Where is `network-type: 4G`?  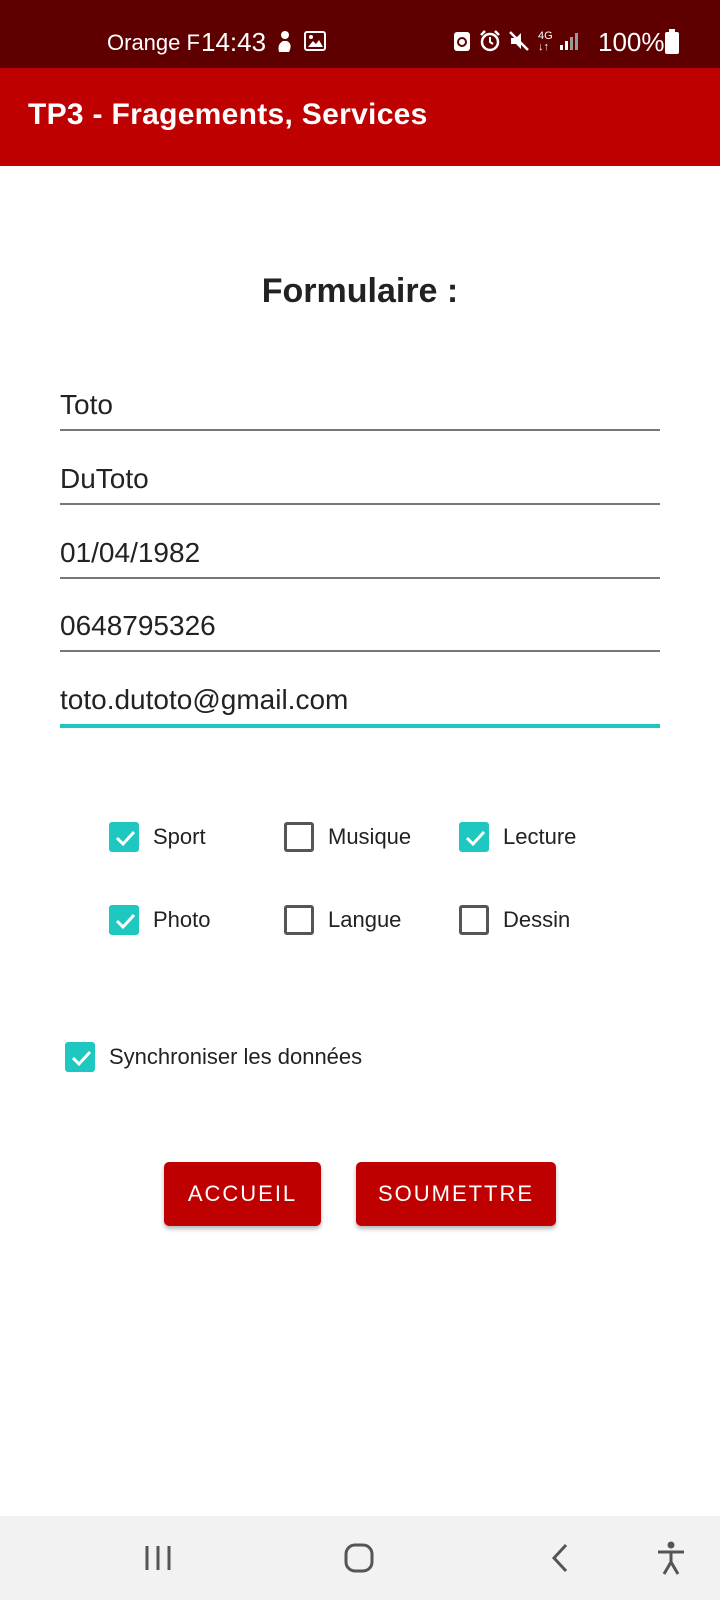
network-type: 4G is located at coordinates (545, 36).